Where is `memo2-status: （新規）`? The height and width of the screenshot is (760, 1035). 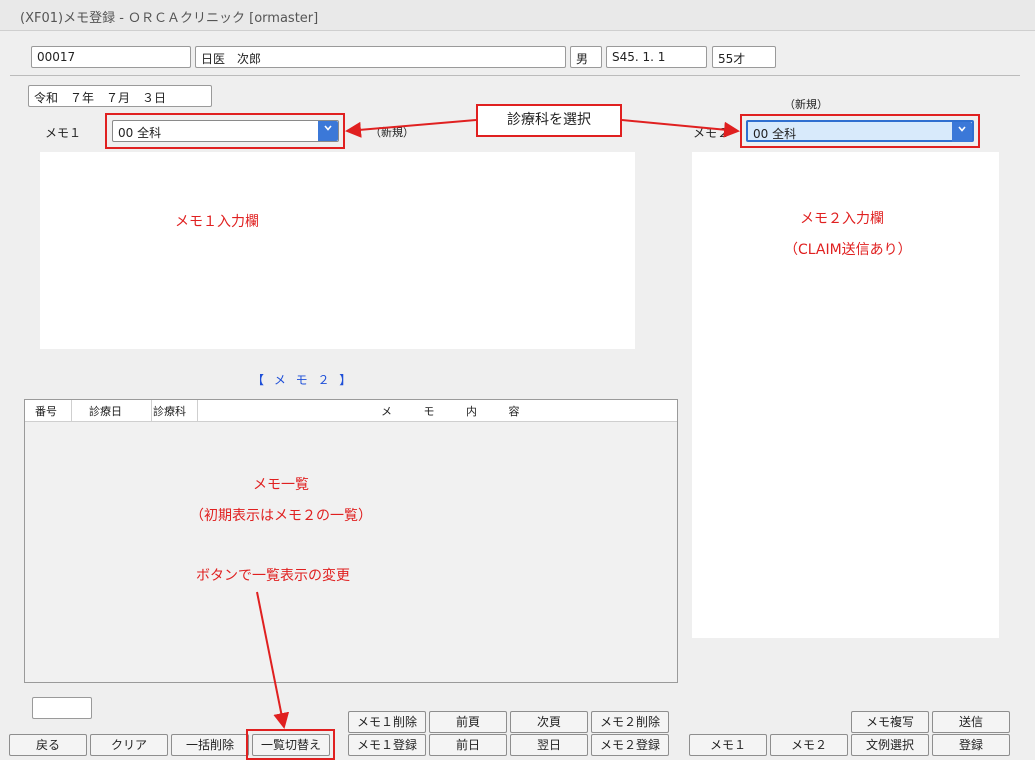 memo2-status: （新規） is located at coordinates (806, 104).